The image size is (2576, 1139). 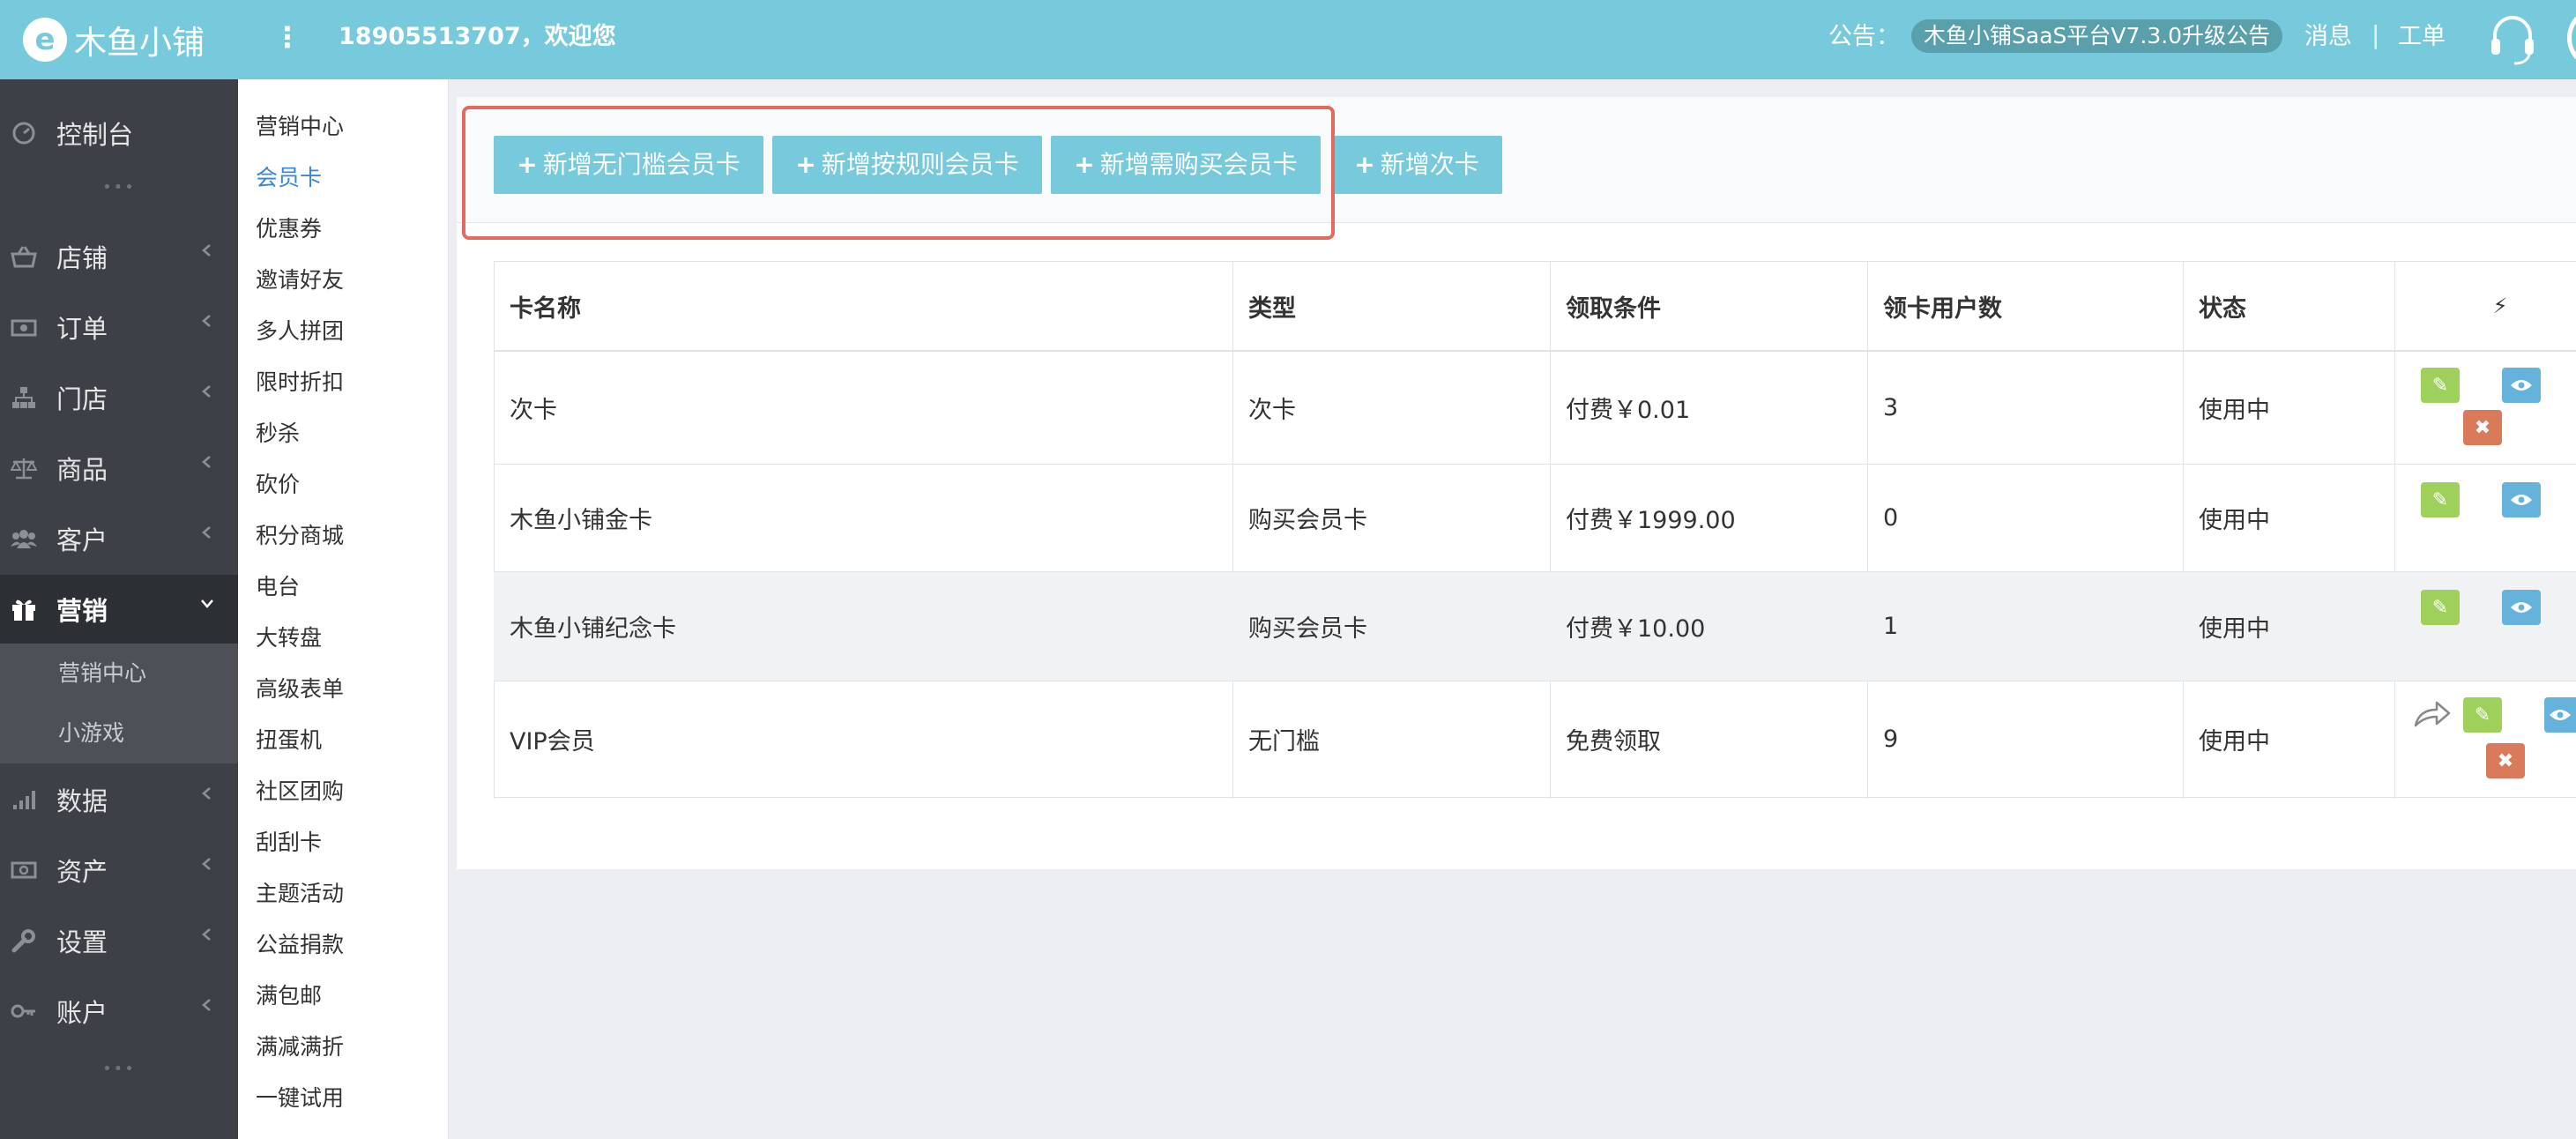 I want to click on sidebar-subitem-mini-games: 小游戏, so click(x=119, y=733).